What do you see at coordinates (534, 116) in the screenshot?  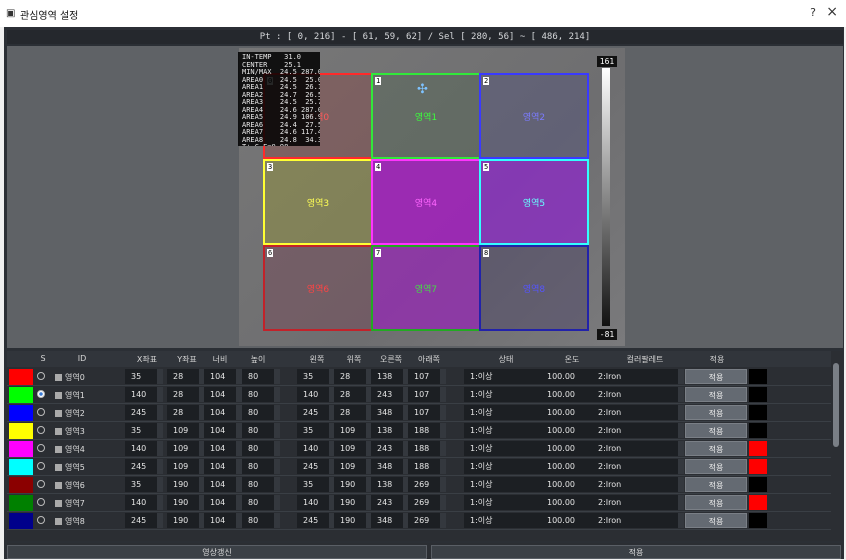 I see `roi-region: 2 영역2` at bounding box center [534, 116].